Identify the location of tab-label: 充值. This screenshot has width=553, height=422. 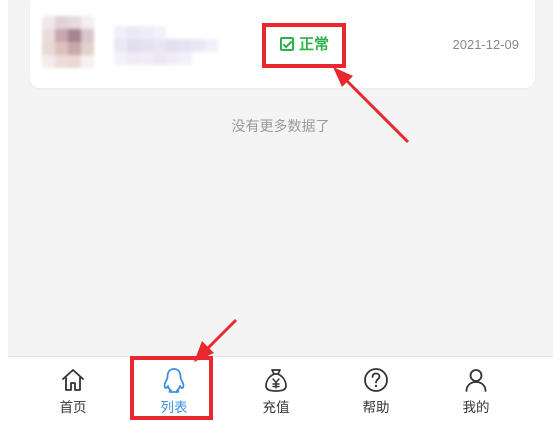
(276, 408).